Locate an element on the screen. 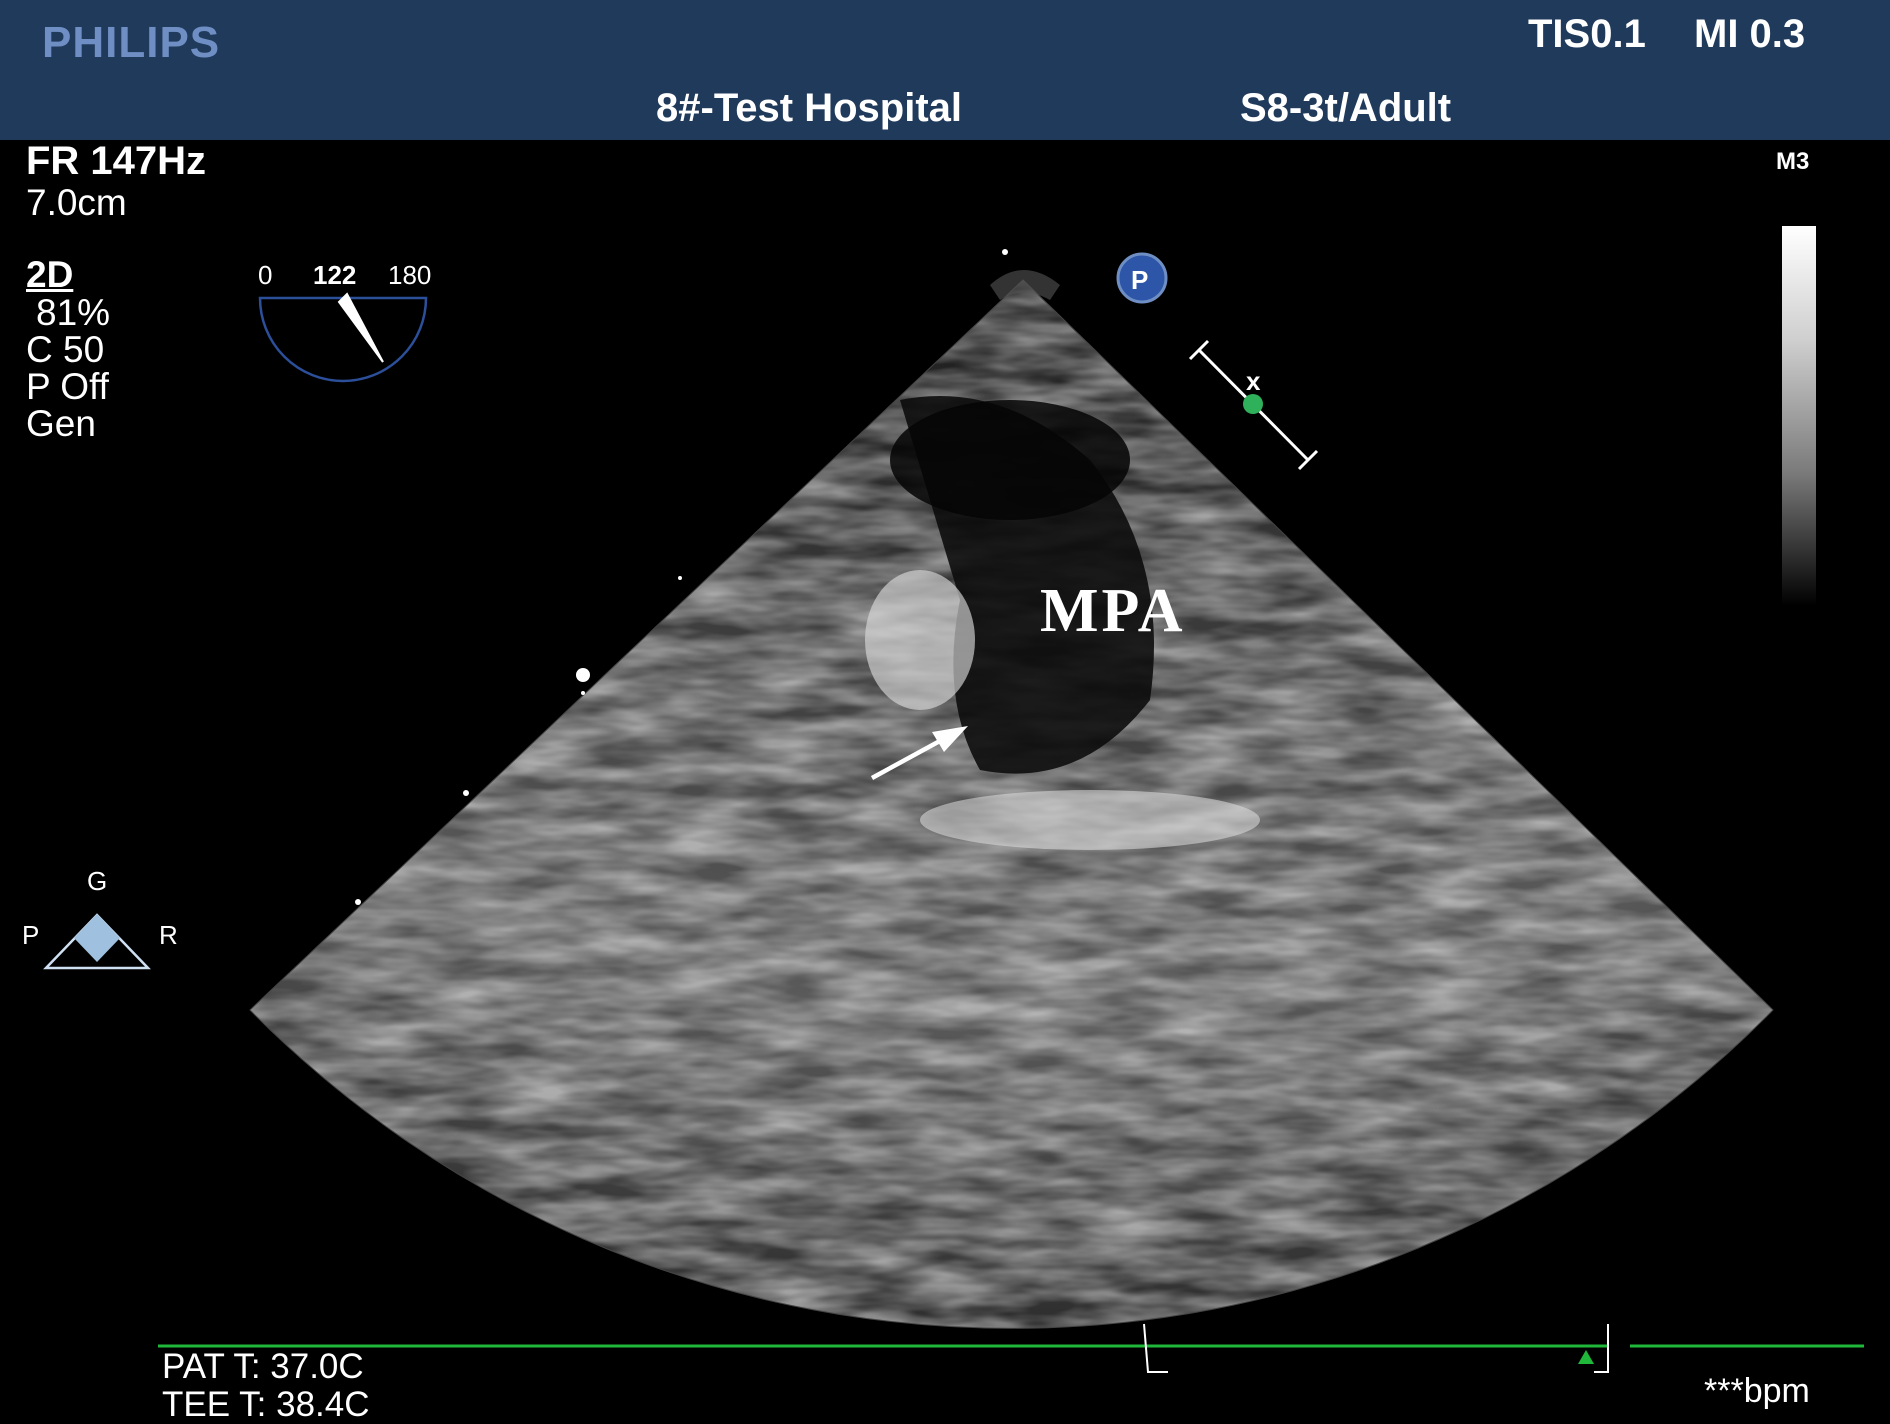 Image resolution: width=1890 pixels, height=1424 pixels. angle-max-label: 180 is located at coordinates (409, 275).